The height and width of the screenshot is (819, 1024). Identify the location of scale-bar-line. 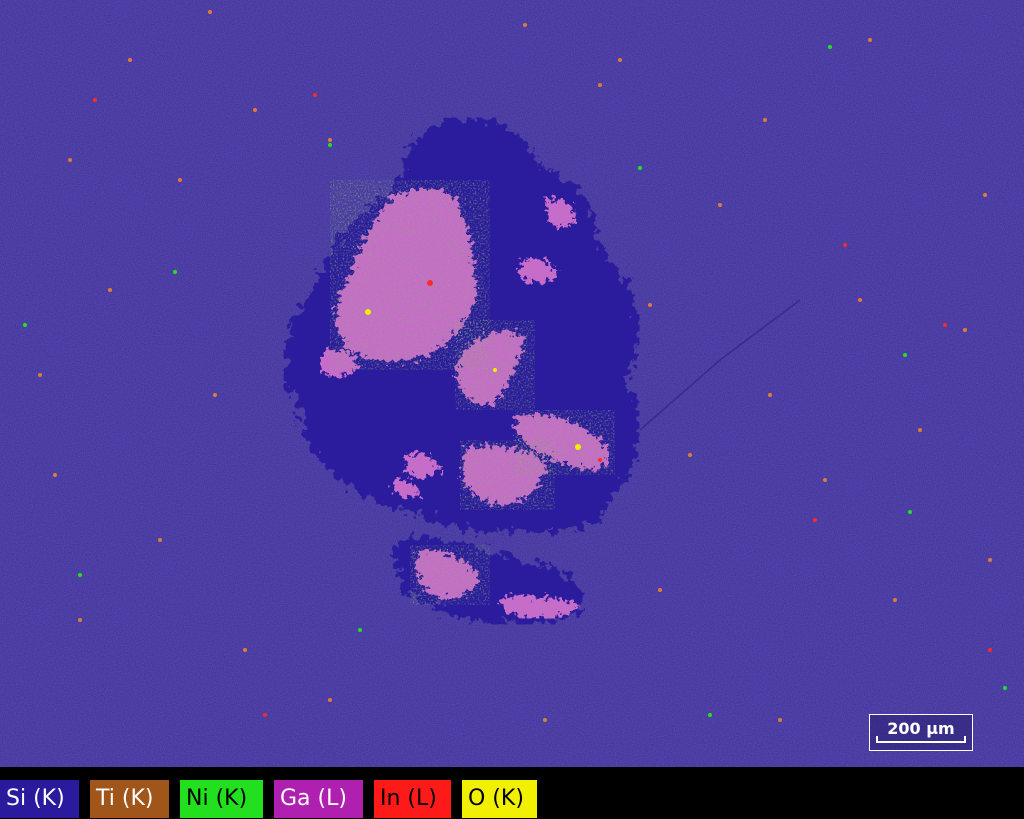
(921, 739).